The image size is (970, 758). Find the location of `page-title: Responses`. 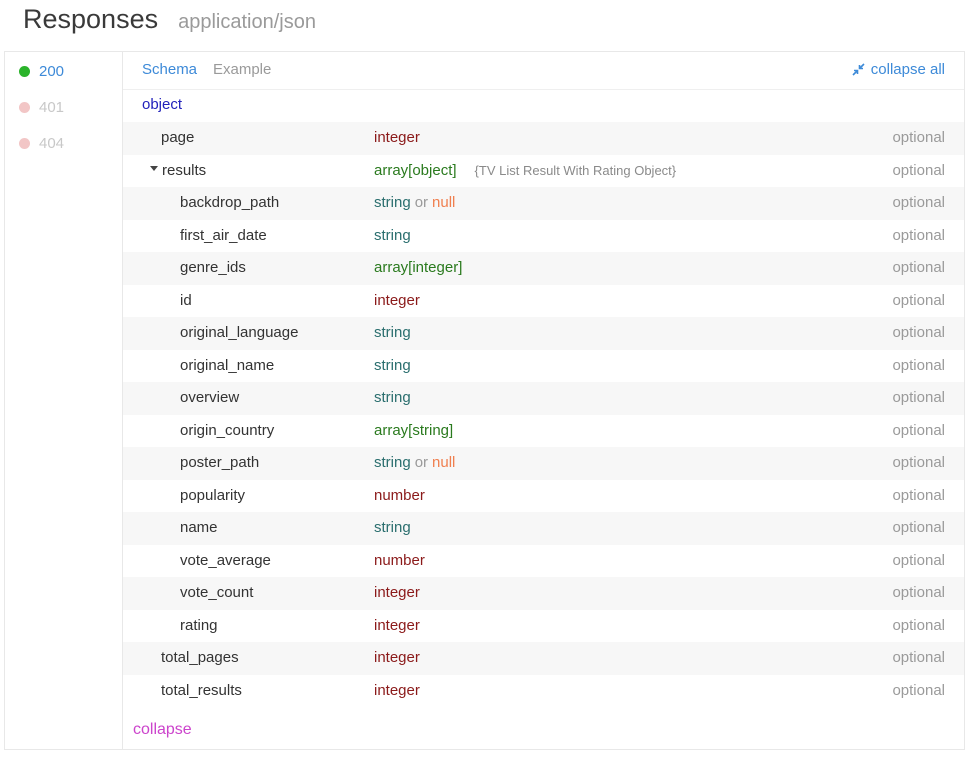

page-title: Responses is located at coordinates (91, 19).